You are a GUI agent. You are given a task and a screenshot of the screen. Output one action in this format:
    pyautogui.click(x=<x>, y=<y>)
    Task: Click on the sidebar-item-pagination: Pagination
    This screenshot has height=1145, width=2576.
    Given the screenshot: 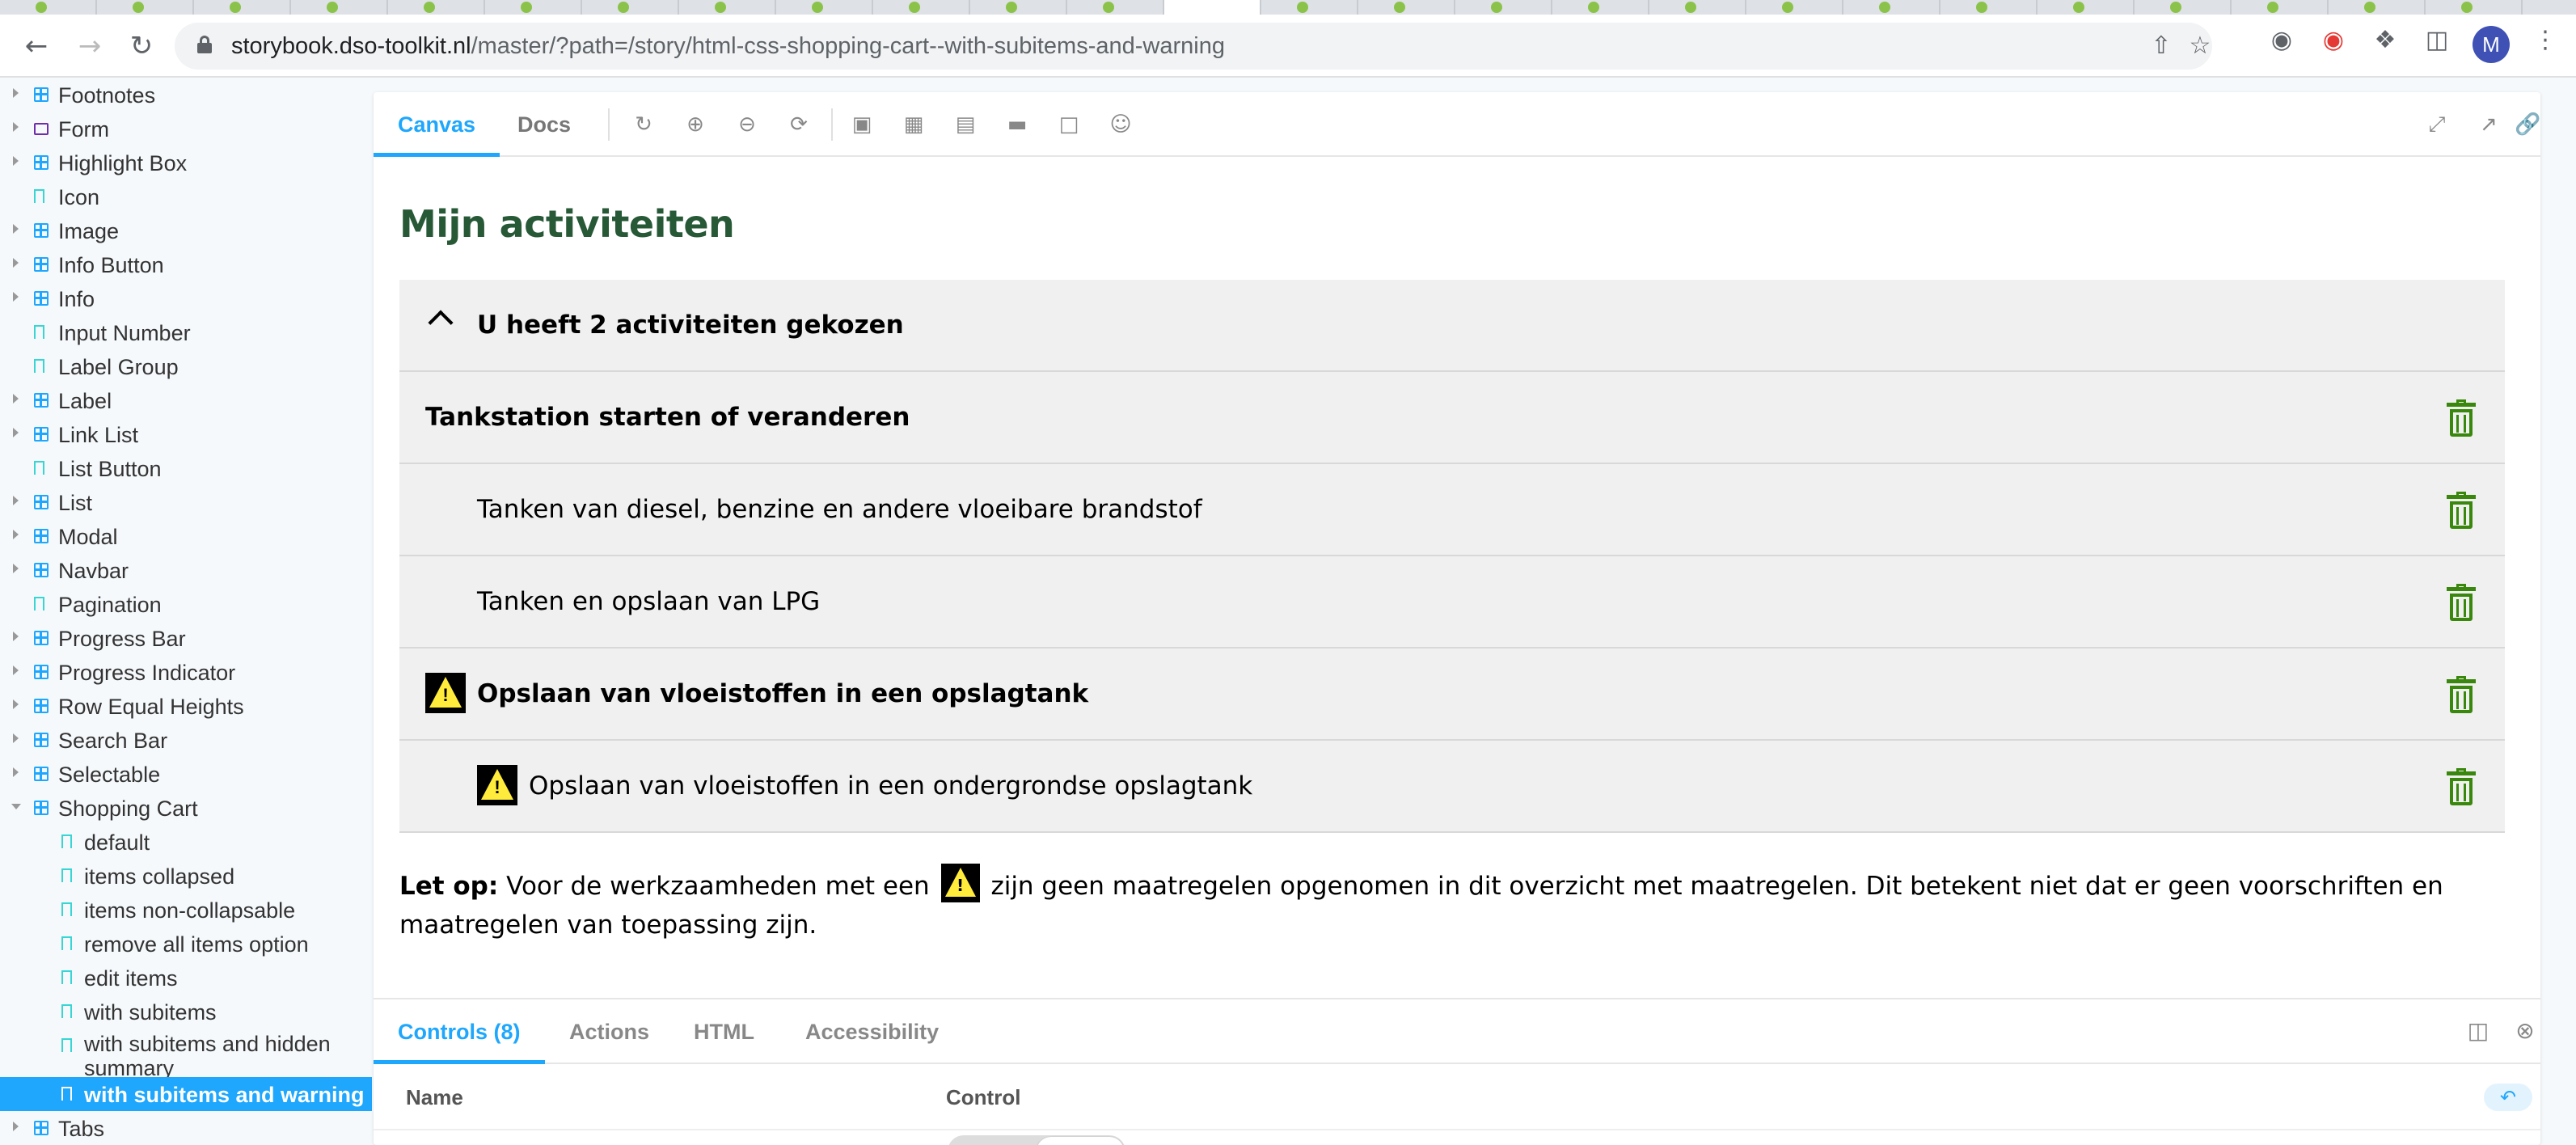 What is the action you would take?
    pyautogui.click(x=186, y=604)
    